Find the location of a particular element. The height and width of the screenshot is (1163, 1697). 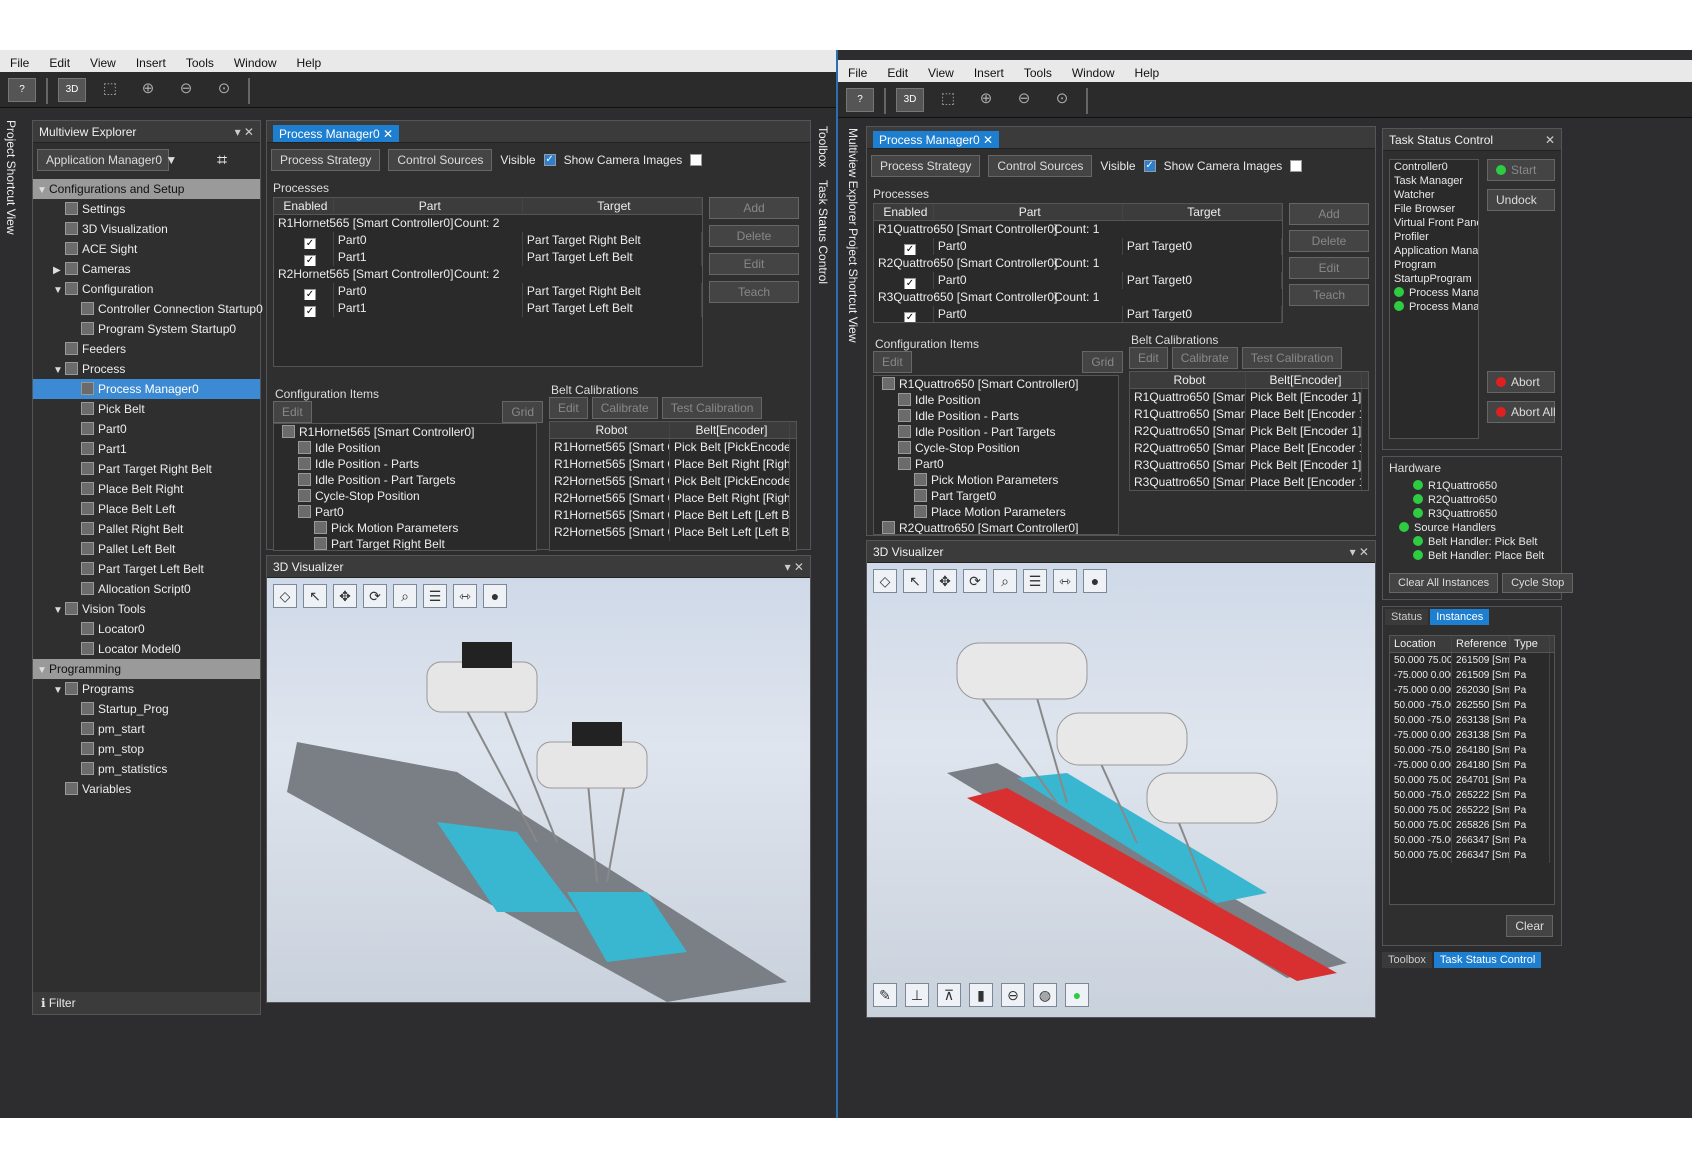

help-button: ? is located at coordinates (860, 100).